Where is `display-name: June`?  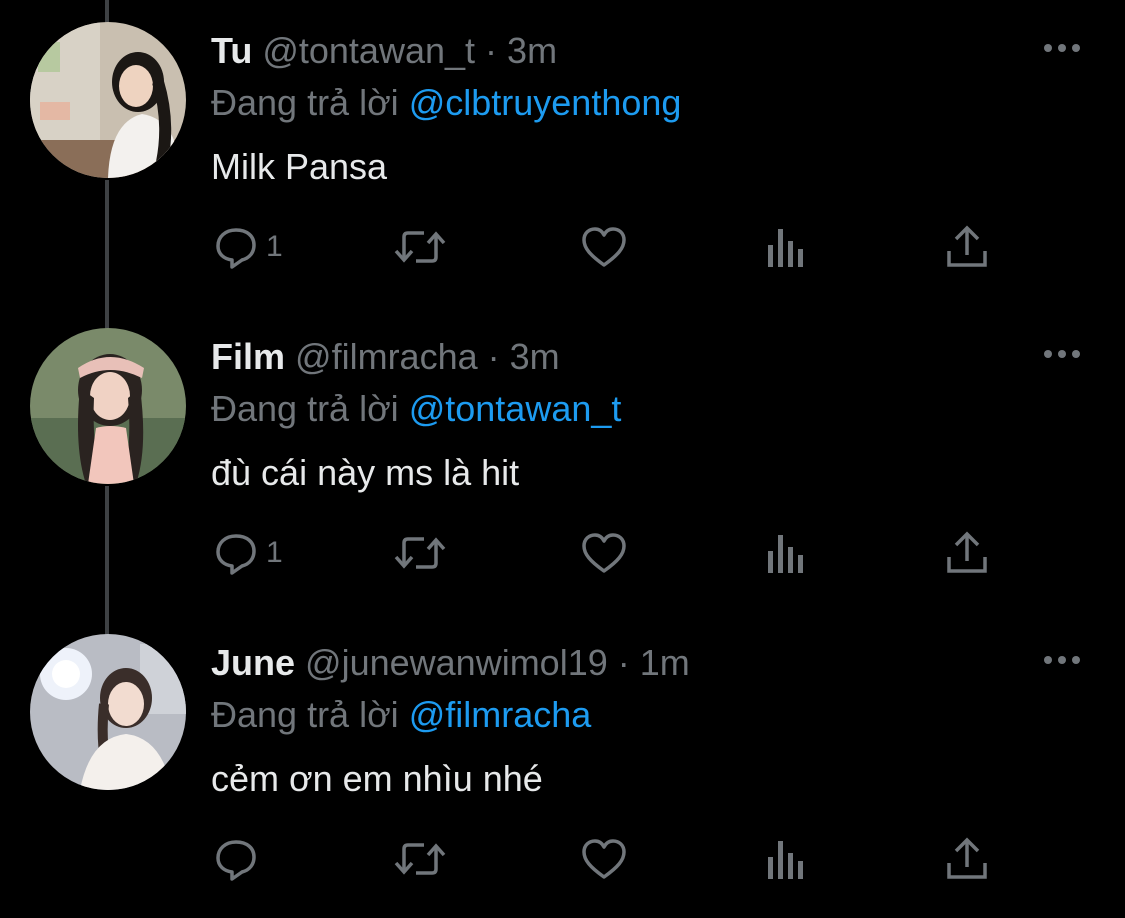
display-name: June is located at coordinates (253, 662).